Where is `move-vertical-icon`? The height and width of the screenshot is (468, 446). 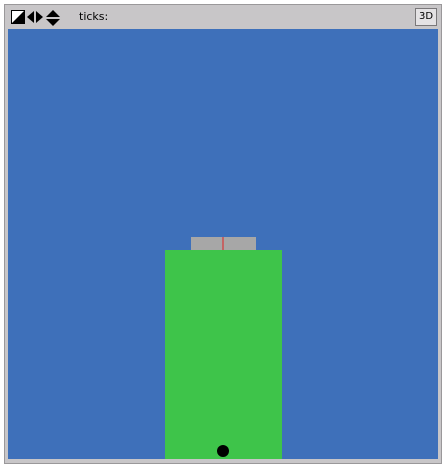 move-vertical-icon is located at coordinates (53, 18).